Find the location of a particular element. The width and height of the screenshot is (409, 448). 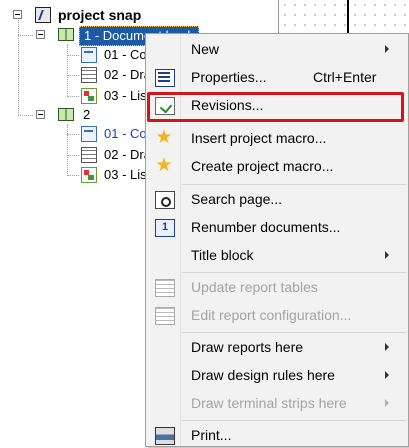

collapse-book-2-toggle is located at coordinates (40, 114).